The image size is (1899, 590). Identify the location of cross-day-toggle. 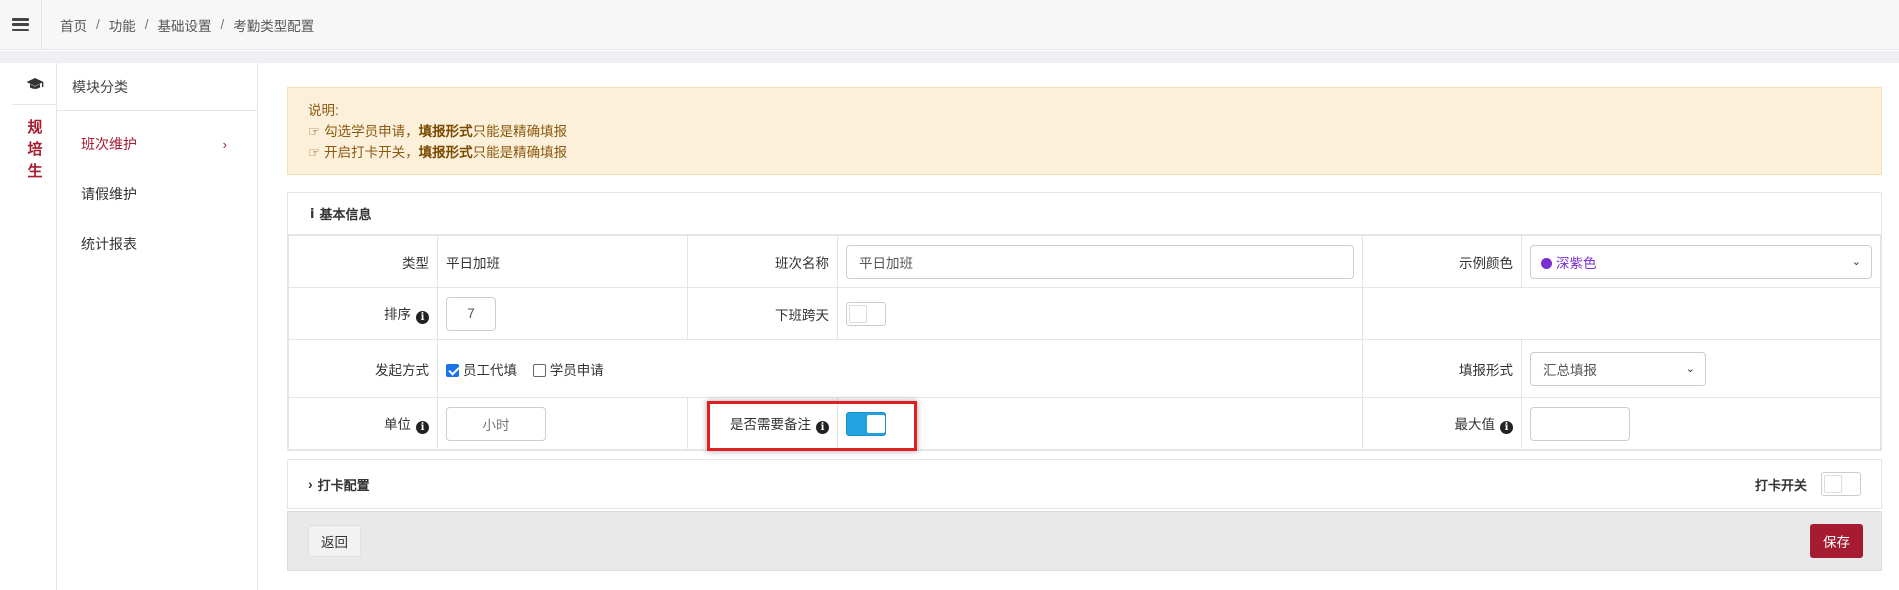
(866, 313).